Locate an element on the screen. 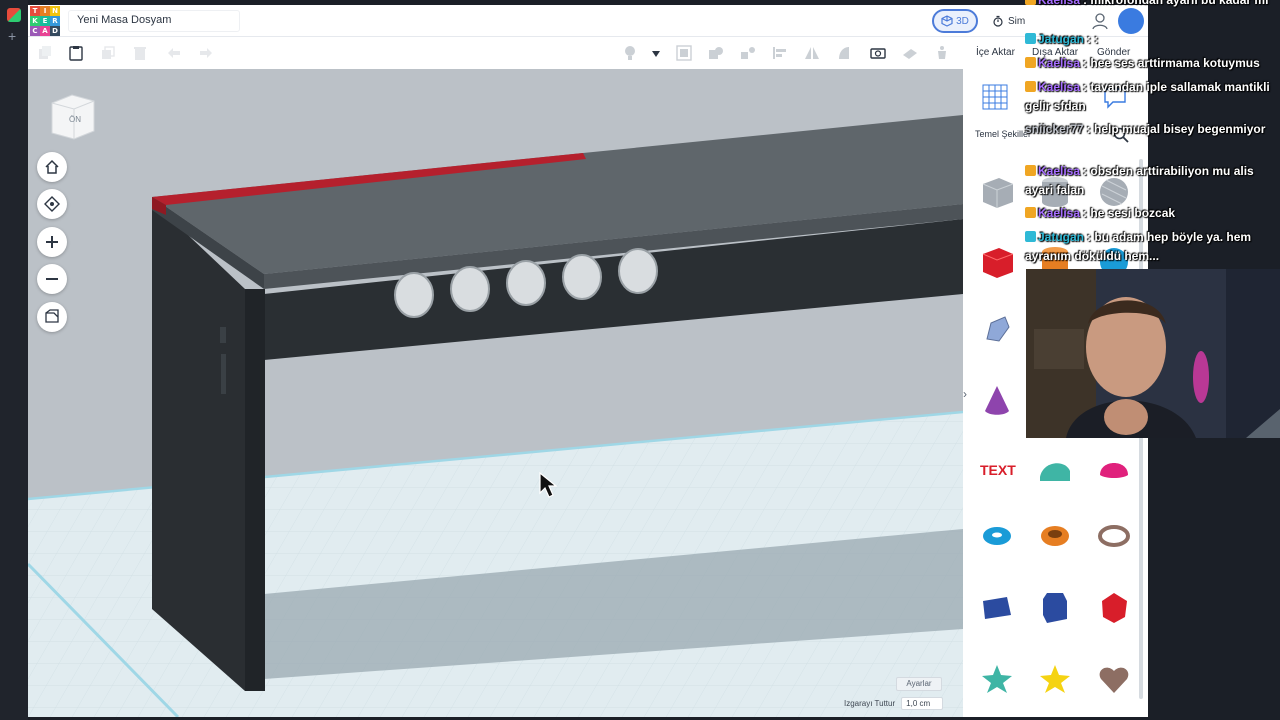 The width and height of the screenshot is (1280, 720). logo-letter: D is located at coordinates (55, 31).